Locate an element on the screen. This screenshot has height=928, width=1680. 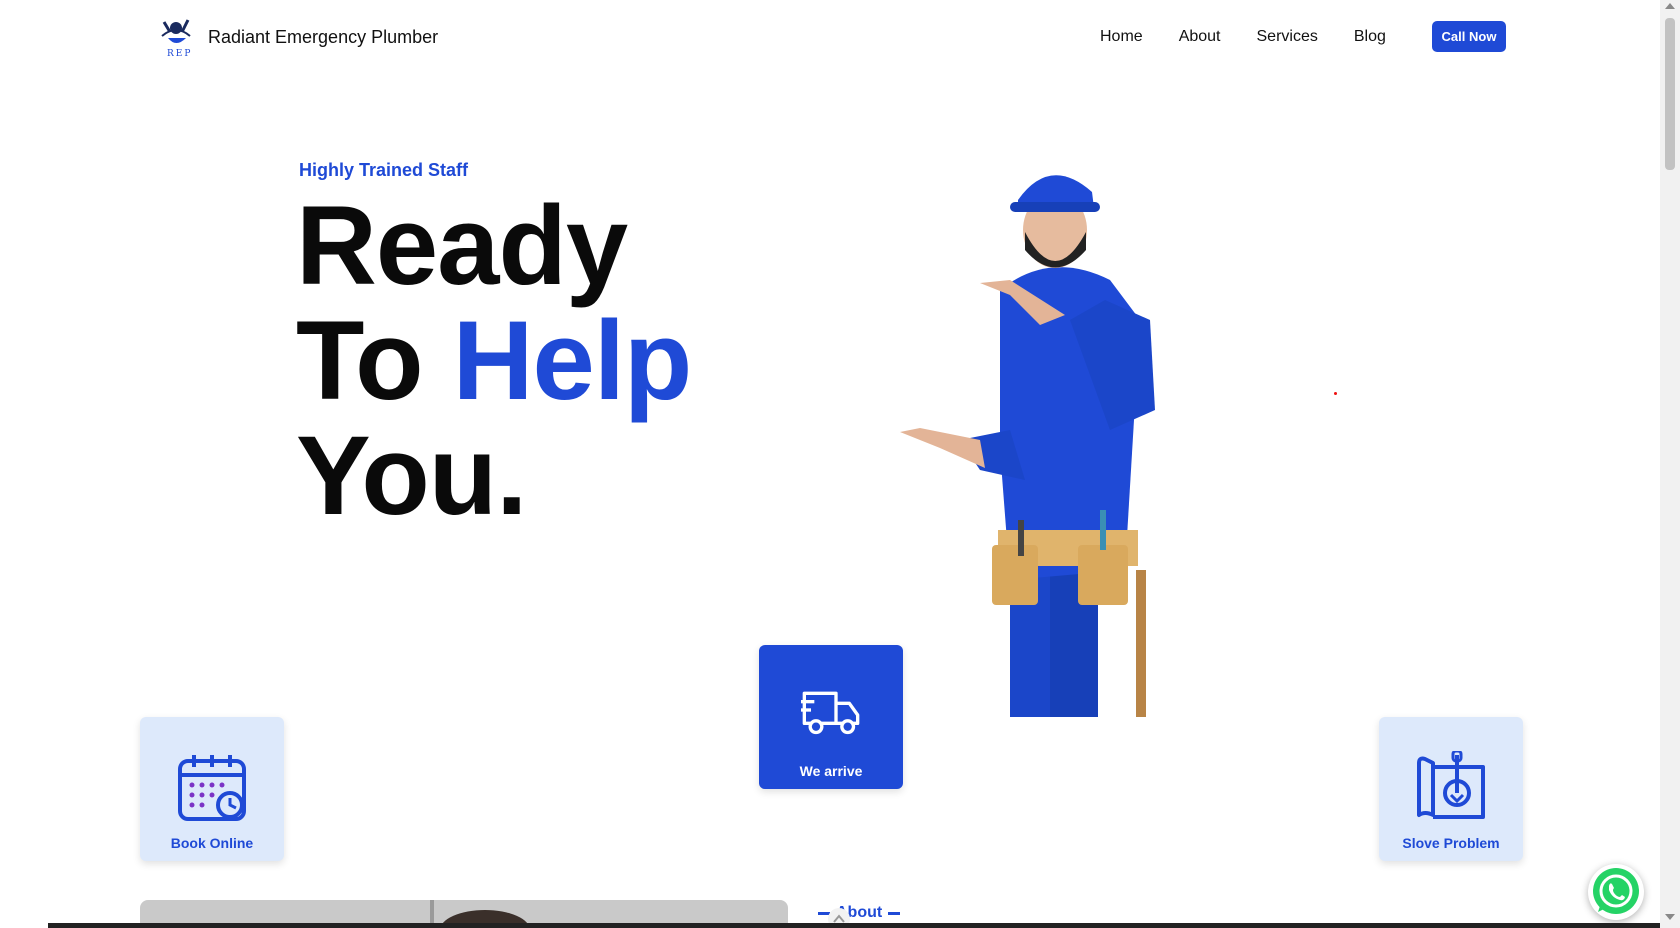
calendar-icon is located at coordinates (212, 788).